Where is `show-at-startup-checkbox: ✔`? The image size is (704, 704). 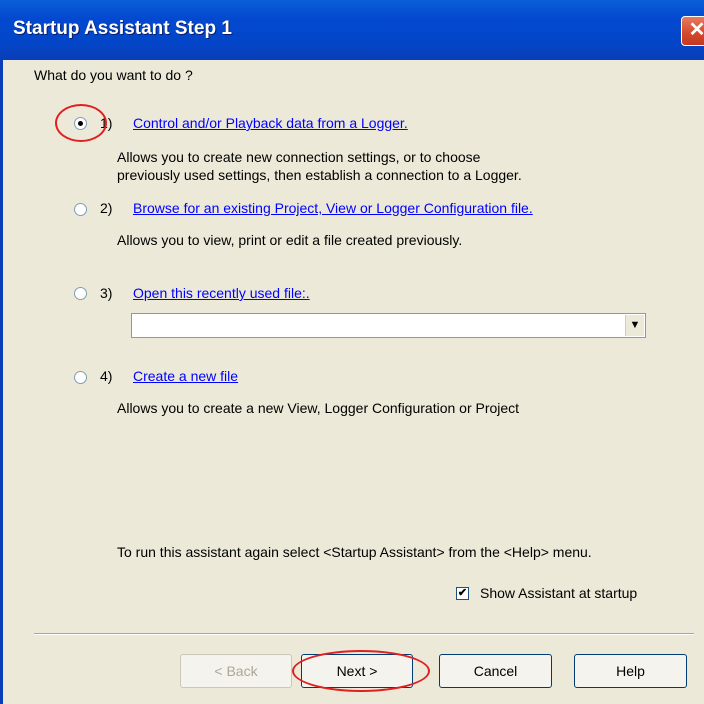
show-at-startup-checkbox: ✔ is located at coordinates (462, 593).